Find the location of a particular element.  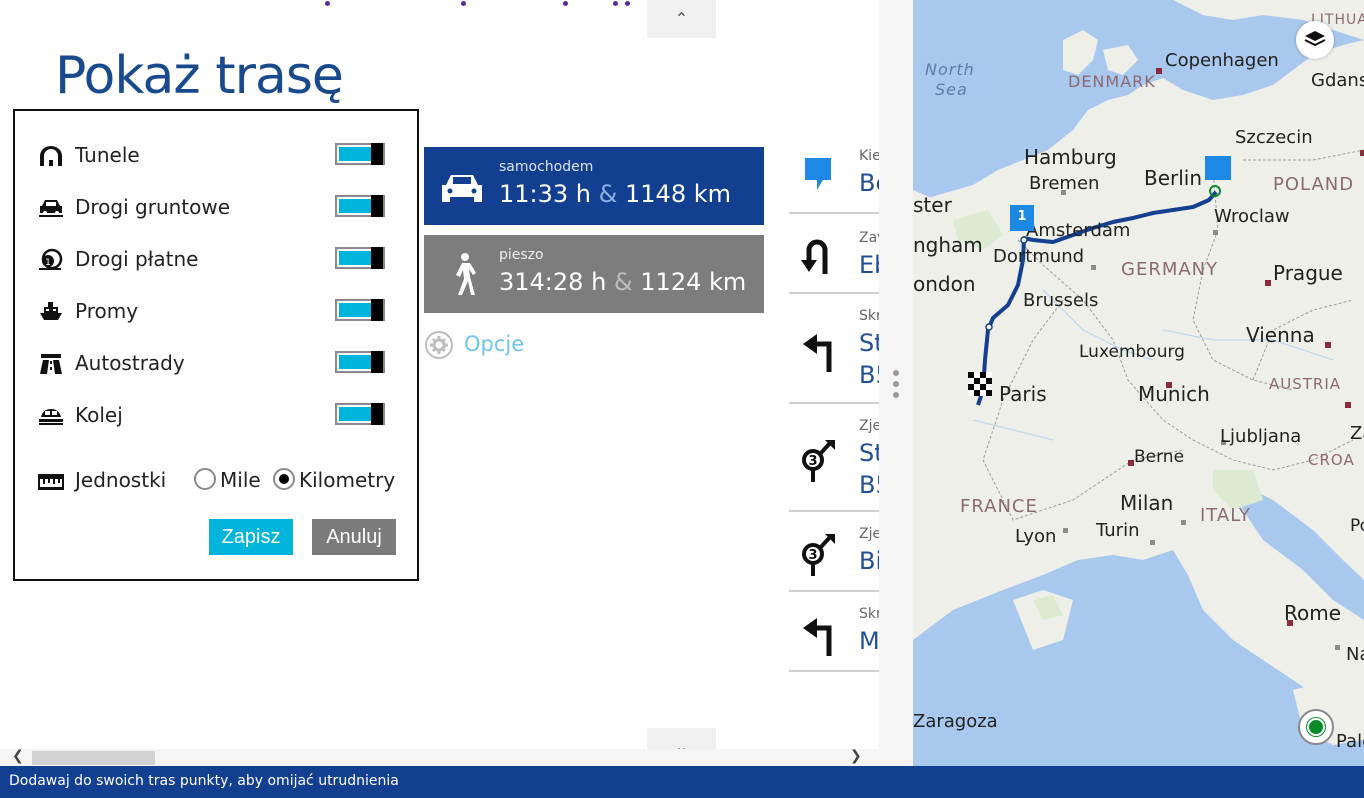

direction-item: 3 Zje Bi is located at coordinates (834, 552).